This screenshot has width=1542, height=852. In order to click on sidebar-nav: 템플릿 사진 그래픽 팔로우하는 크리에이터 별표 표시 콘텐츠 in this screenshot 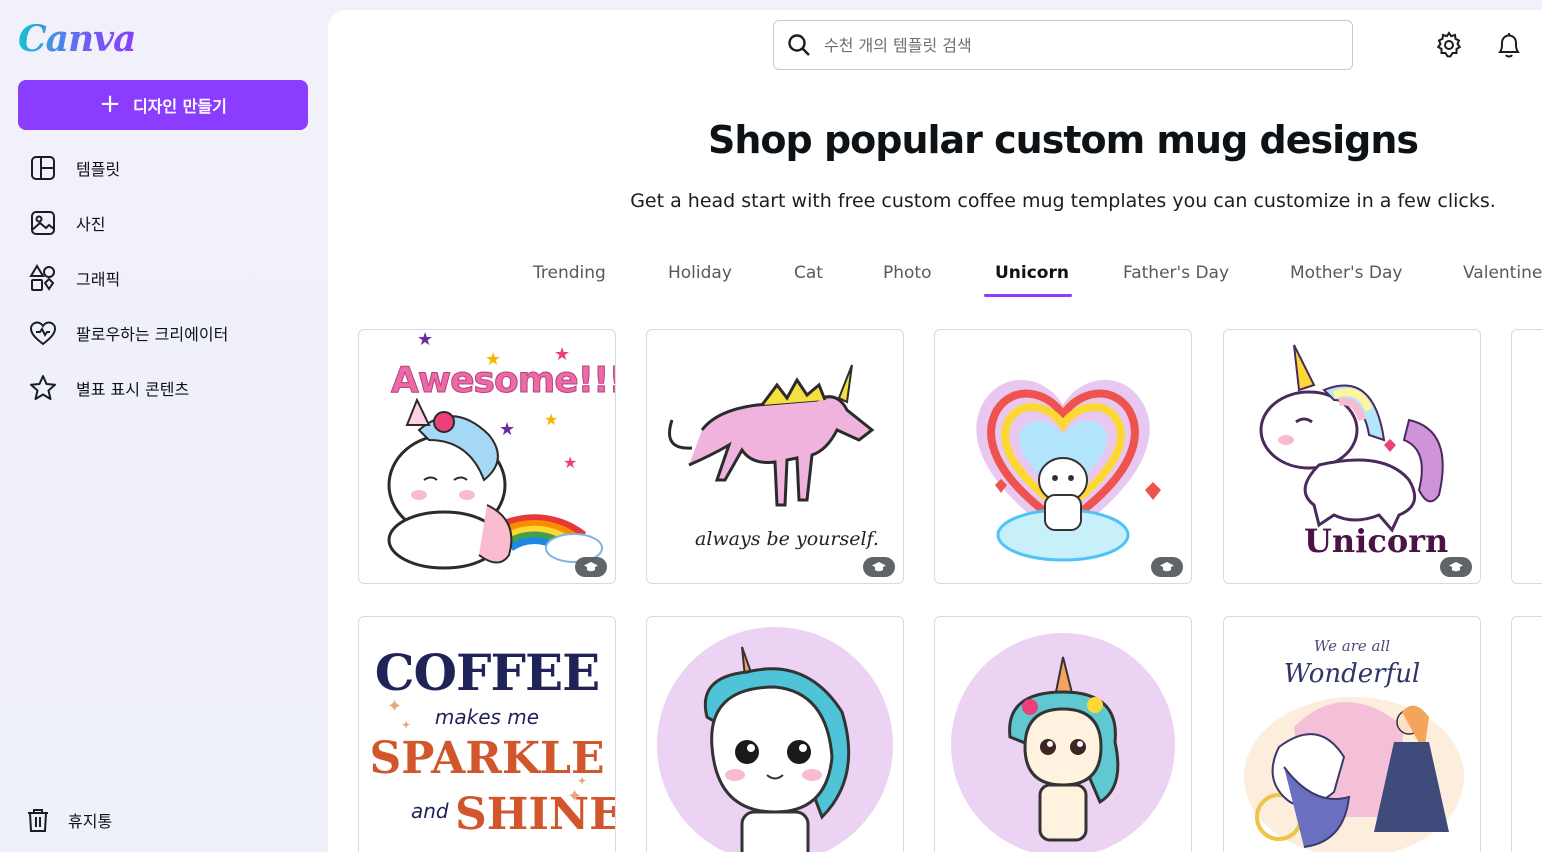, I will do `click(163, 277)`.